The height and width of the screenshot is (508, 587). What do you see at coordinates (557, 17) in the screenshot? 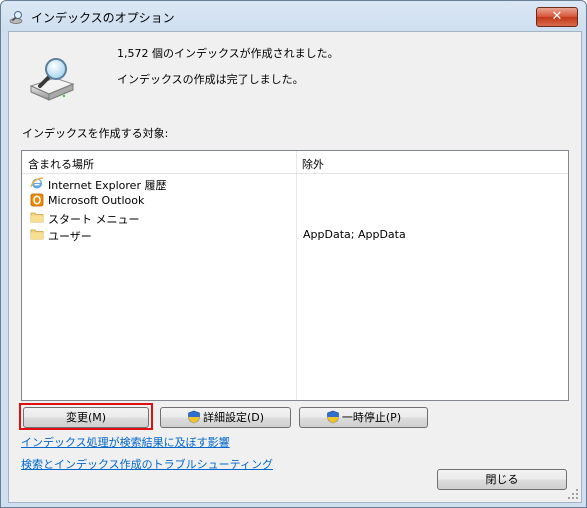
I see `close-window-button: ✕` at bounding box center [557, 17].